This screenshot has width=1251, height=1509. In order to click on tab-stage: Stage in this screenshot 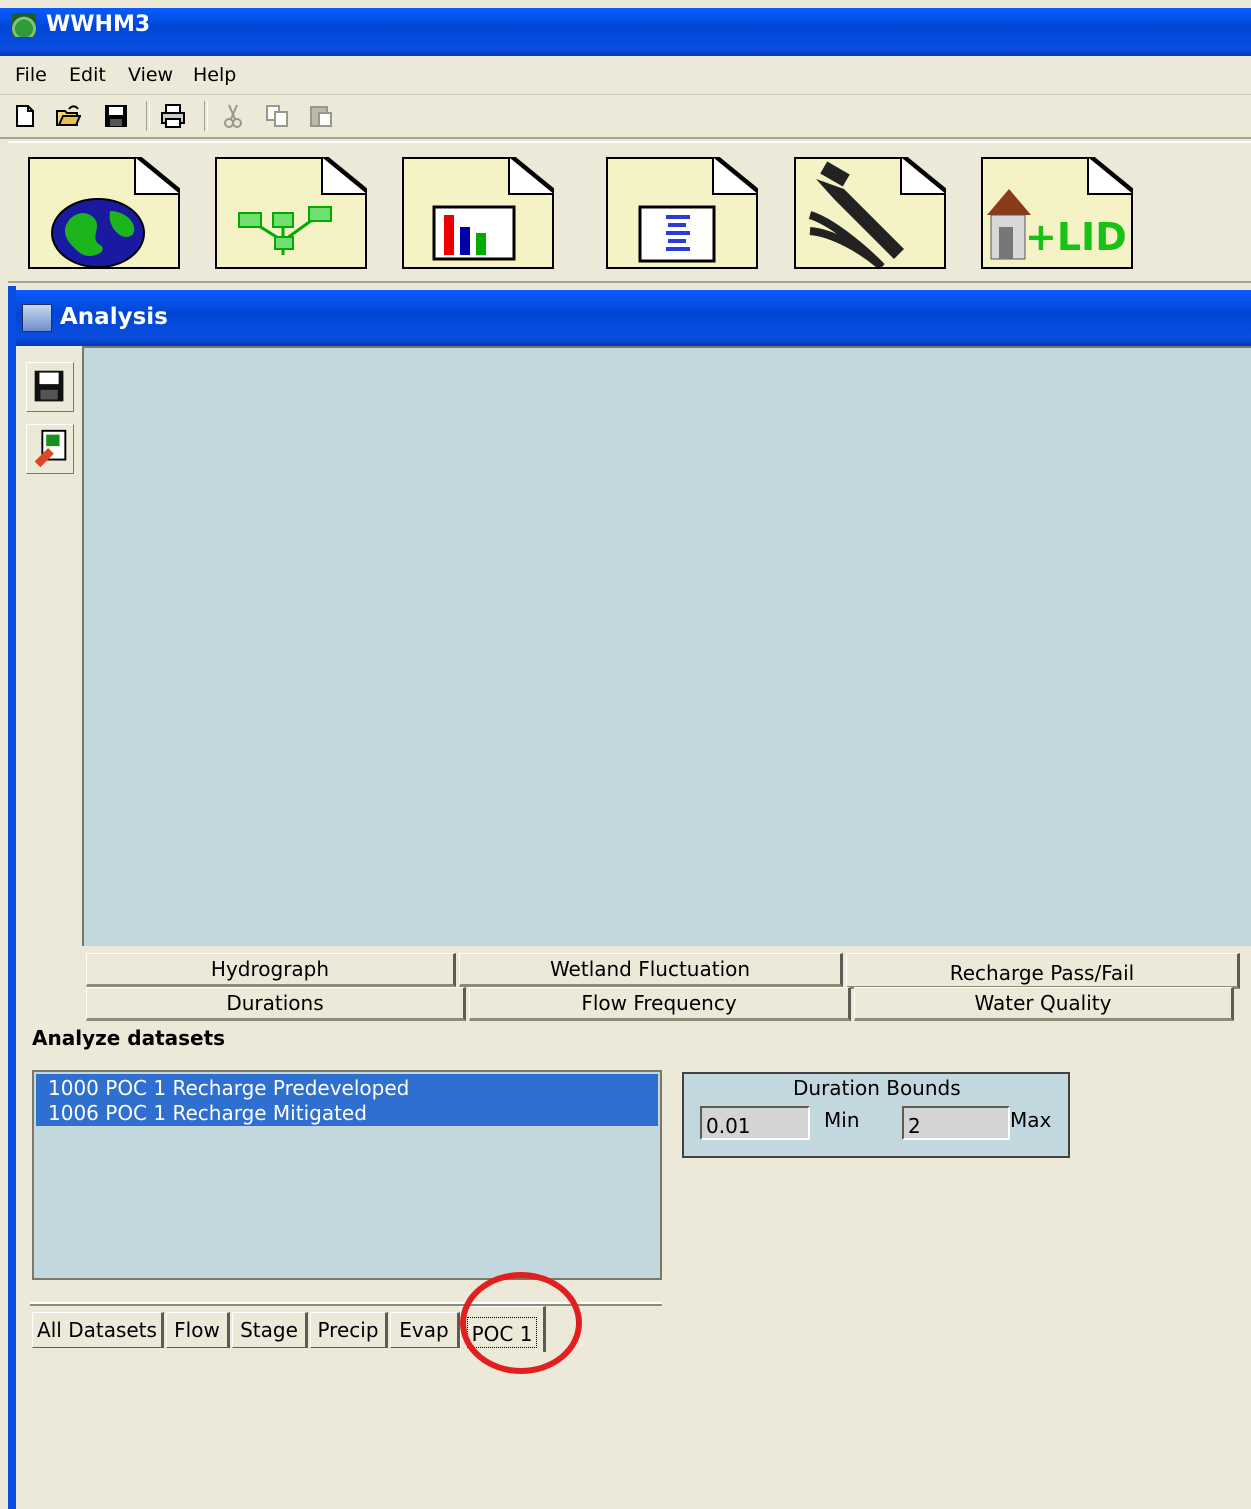, I will do `click(270, 1330)`.